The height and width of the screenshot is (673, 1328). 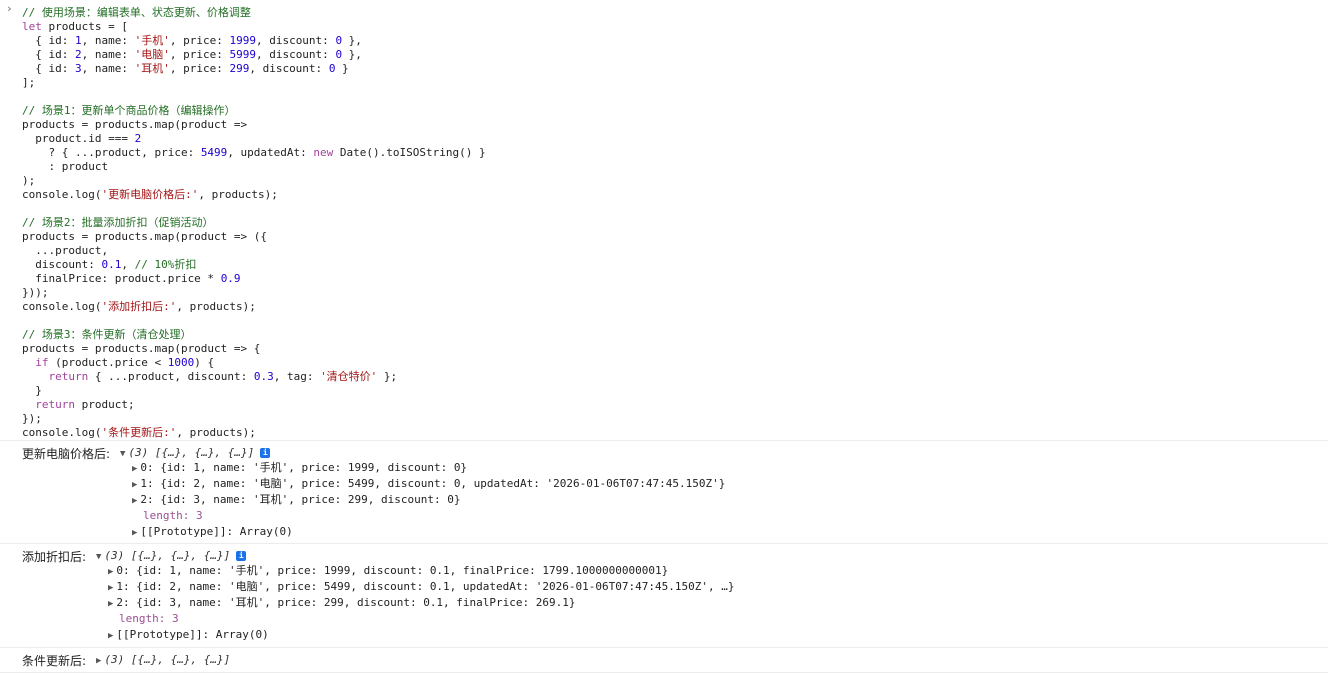 What do you see at coordinates (141, 348) in the screenshot?
I see `code-line: products = products.map(product => {` at bounding box center [141, 348].